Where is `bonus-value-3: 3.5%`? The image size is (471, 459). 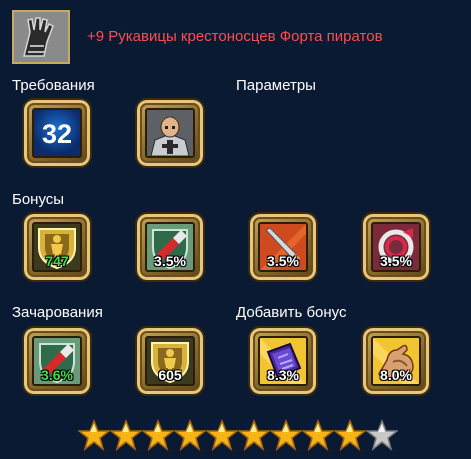
bonus-value-3: 3.5% is located at coordinates (283, 261).